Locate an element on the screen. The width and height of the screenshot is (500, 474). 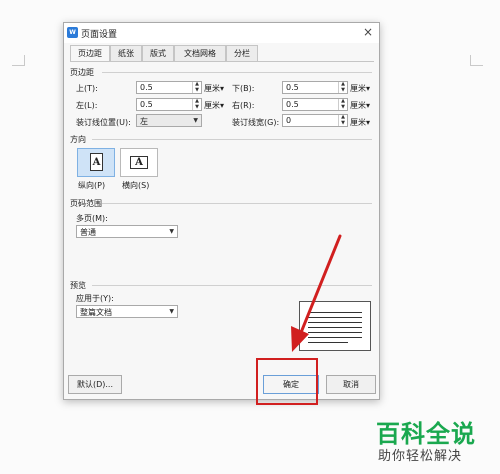
annotation-highlight-box is located at coordinates (287, 381).